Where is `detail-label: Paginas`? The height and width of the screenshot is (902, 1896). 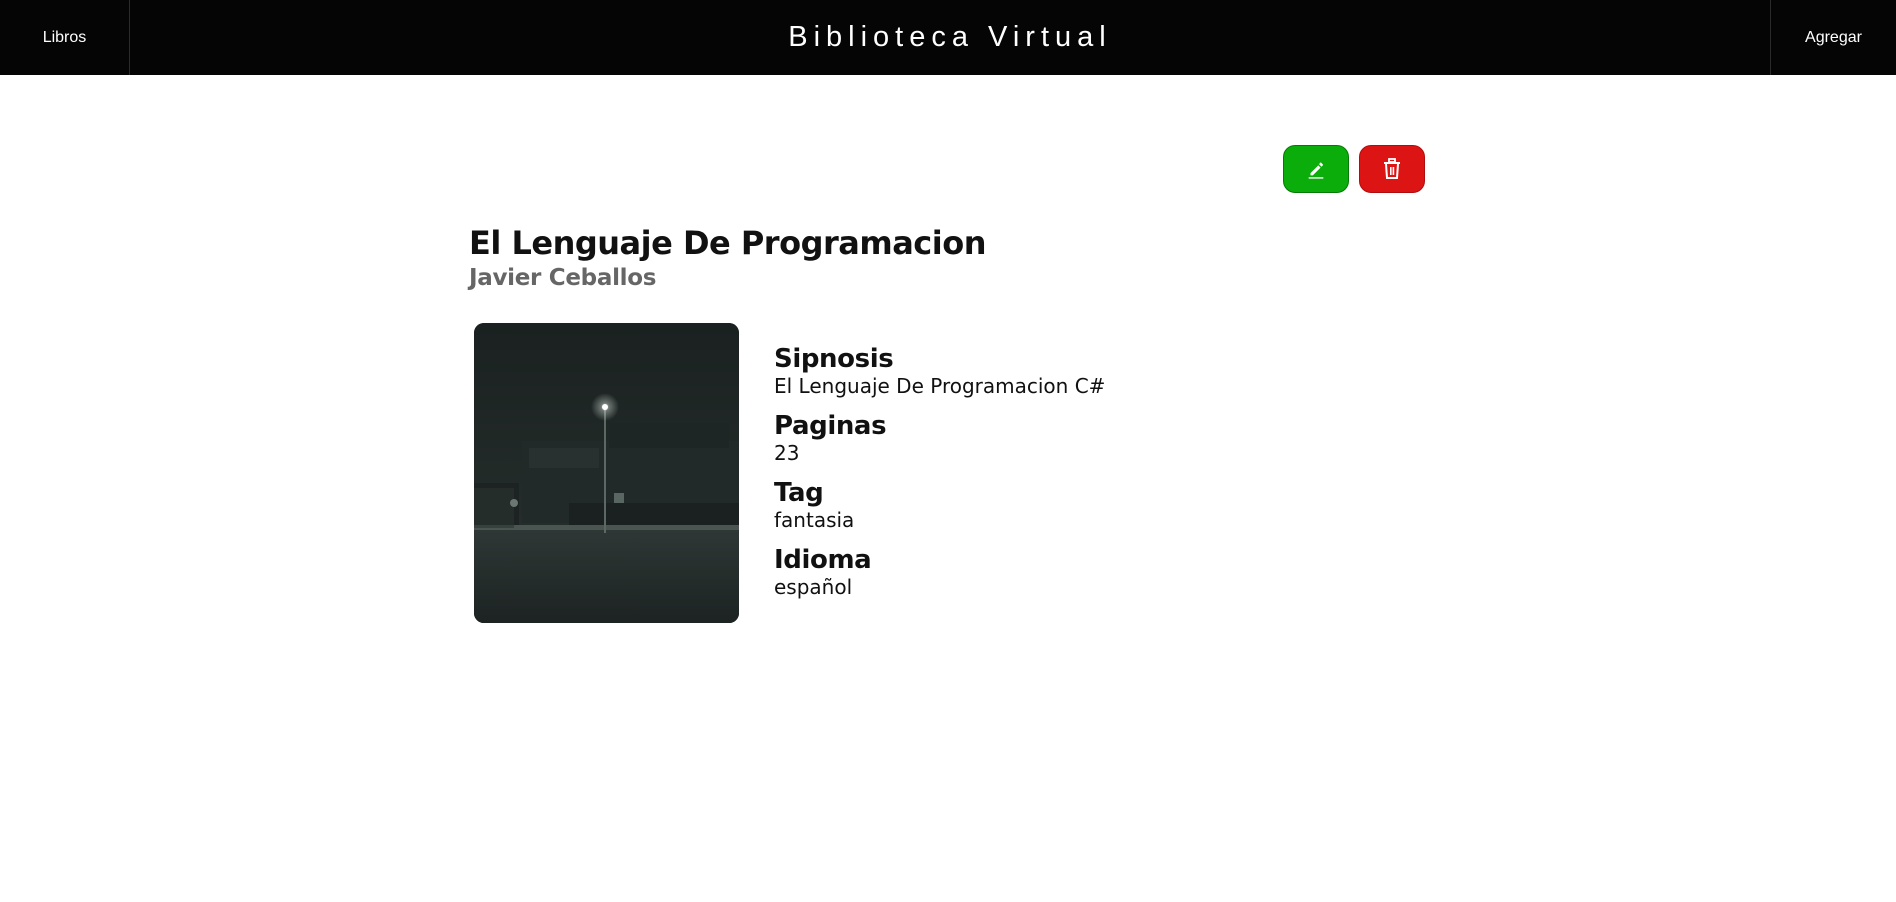 detail-label: Paginas is located at coordinates (830, 426).